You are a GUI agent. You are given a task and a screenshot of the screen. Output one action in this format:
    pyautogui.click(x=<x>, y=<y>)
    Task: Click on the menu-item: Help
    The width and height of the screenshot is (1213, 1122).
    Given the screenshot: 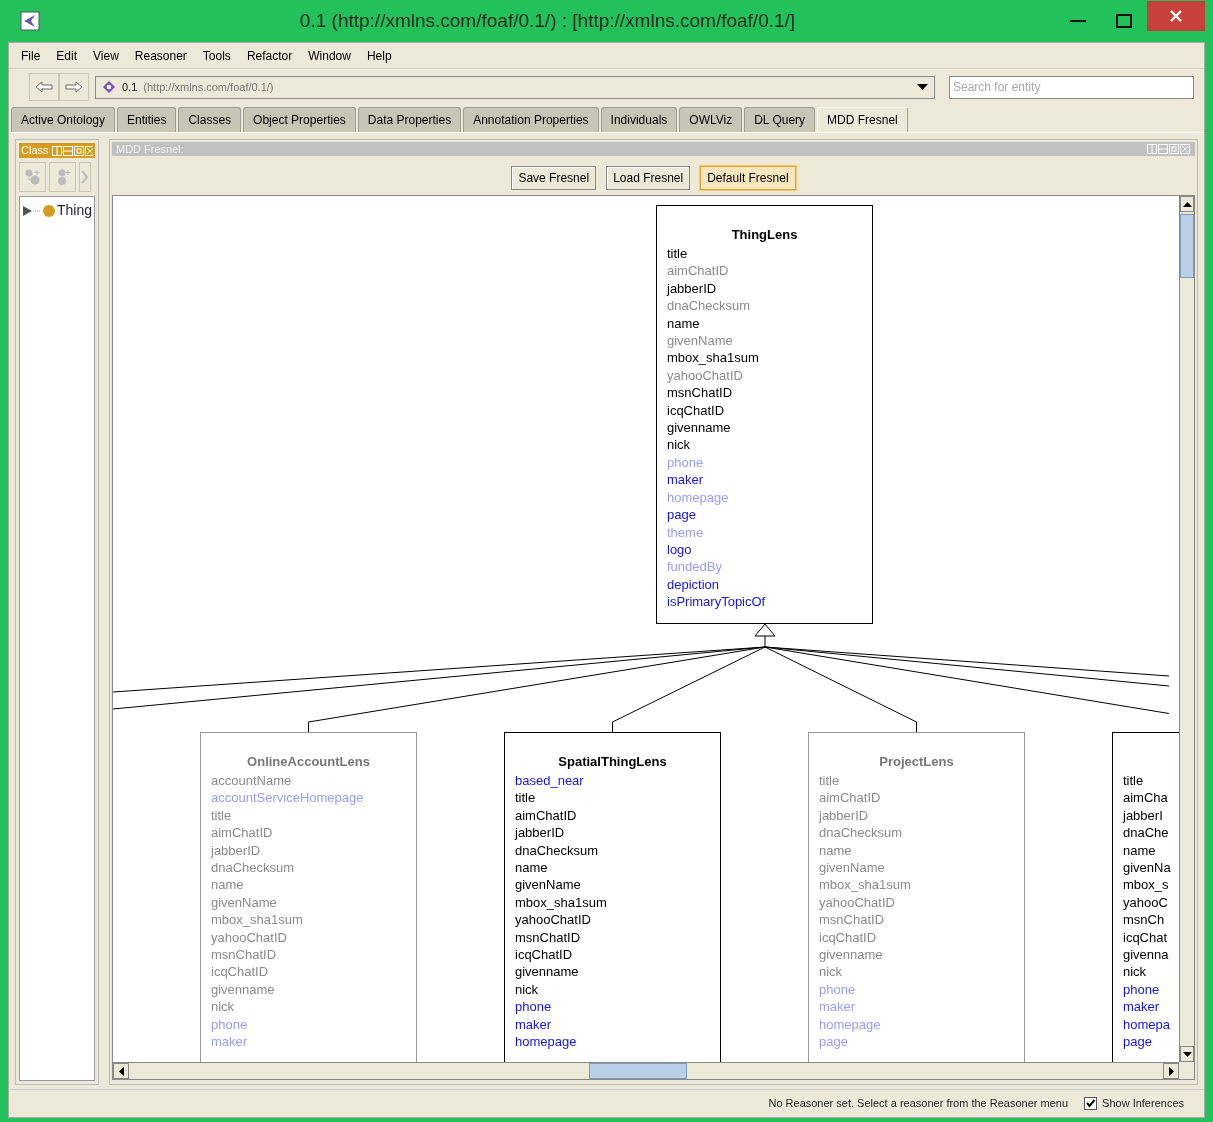 What is the action you would take?
    pyautogui.click(x=379, y=55)
    